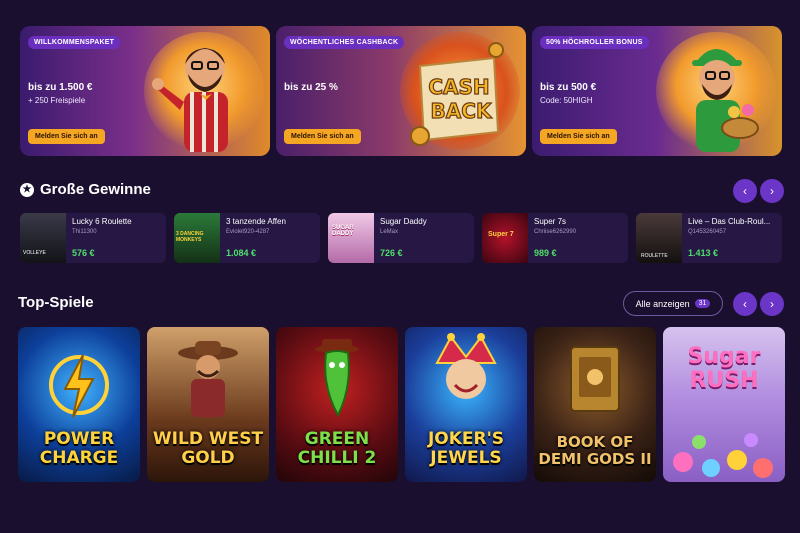 Image resolution: width=800 pixels, height=533 pixels. I want to click on games-count-badge: 31, so click(702, 303).